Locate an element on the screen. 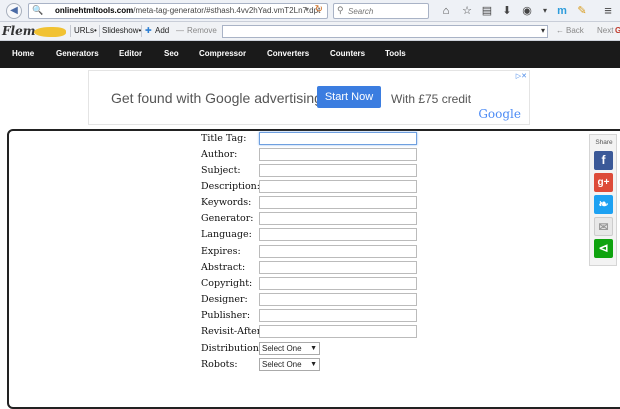 The height and width of the screenshot is (409, 620). ad-start-now-button: Start Now is located at coordinates (349, 97).